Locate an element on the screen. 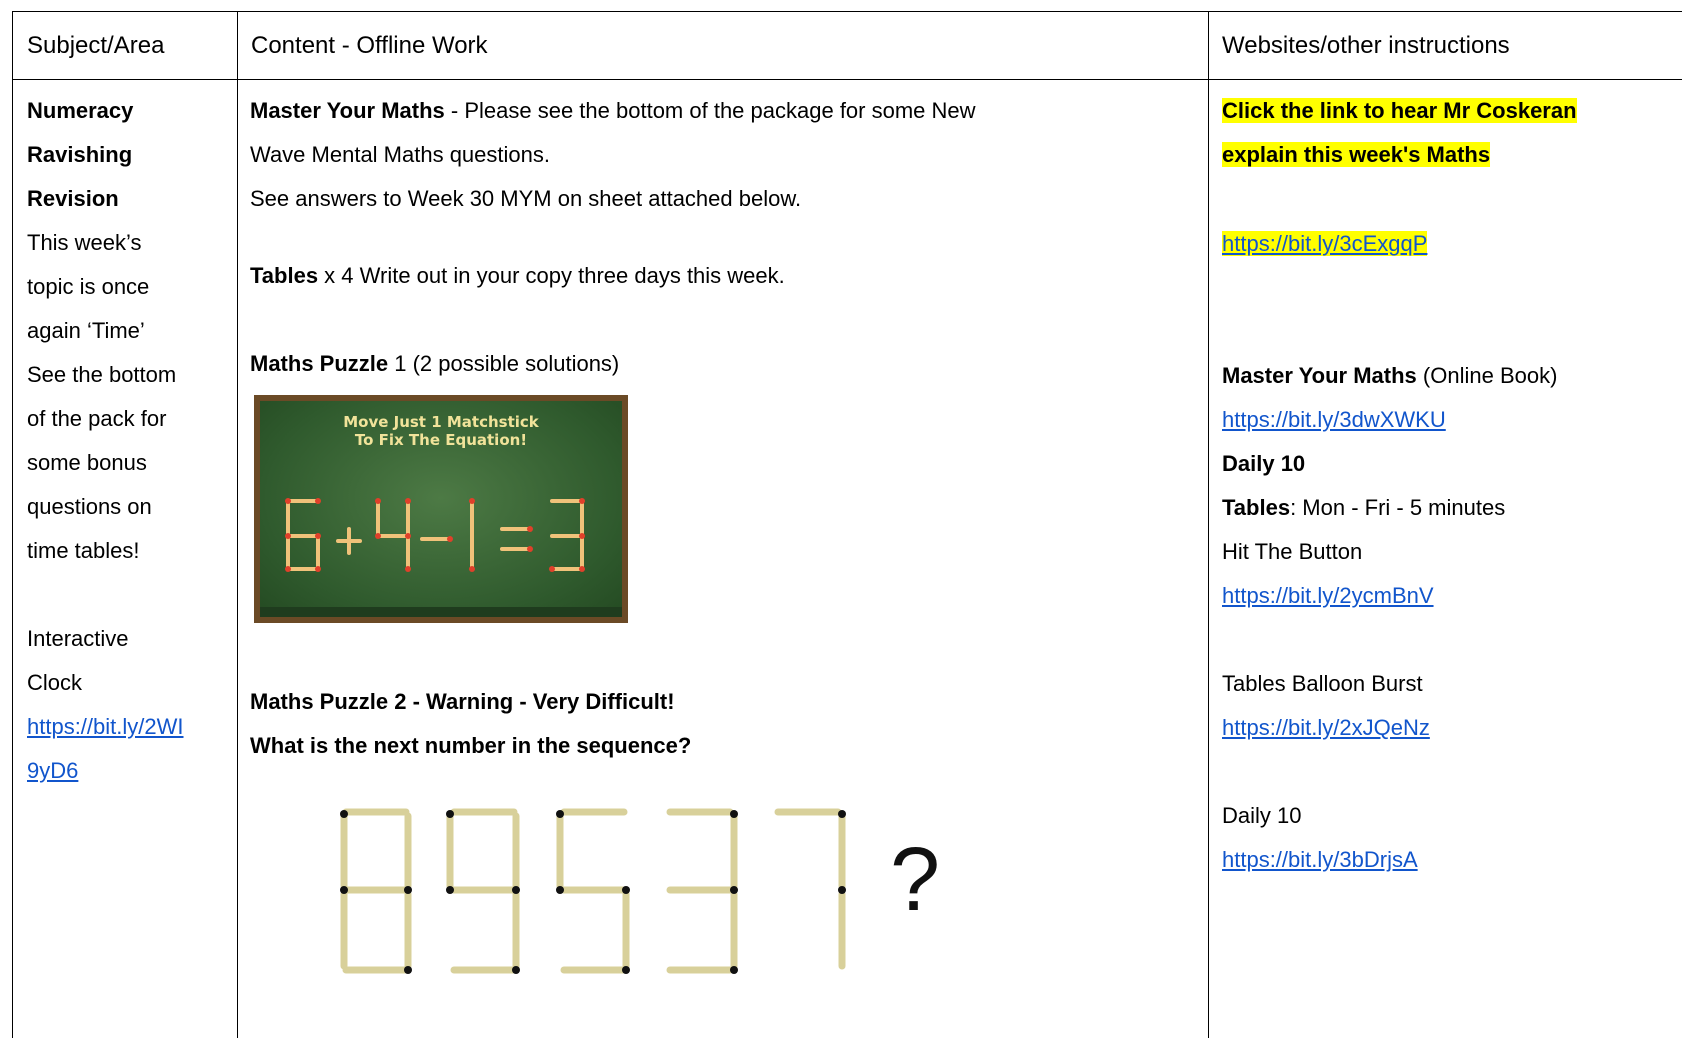 This screenshot has width=1682, height=1038. puzzle1-line: Maths Puzzle 1 (2 possible solutions) is located at coordinates (434, 364).